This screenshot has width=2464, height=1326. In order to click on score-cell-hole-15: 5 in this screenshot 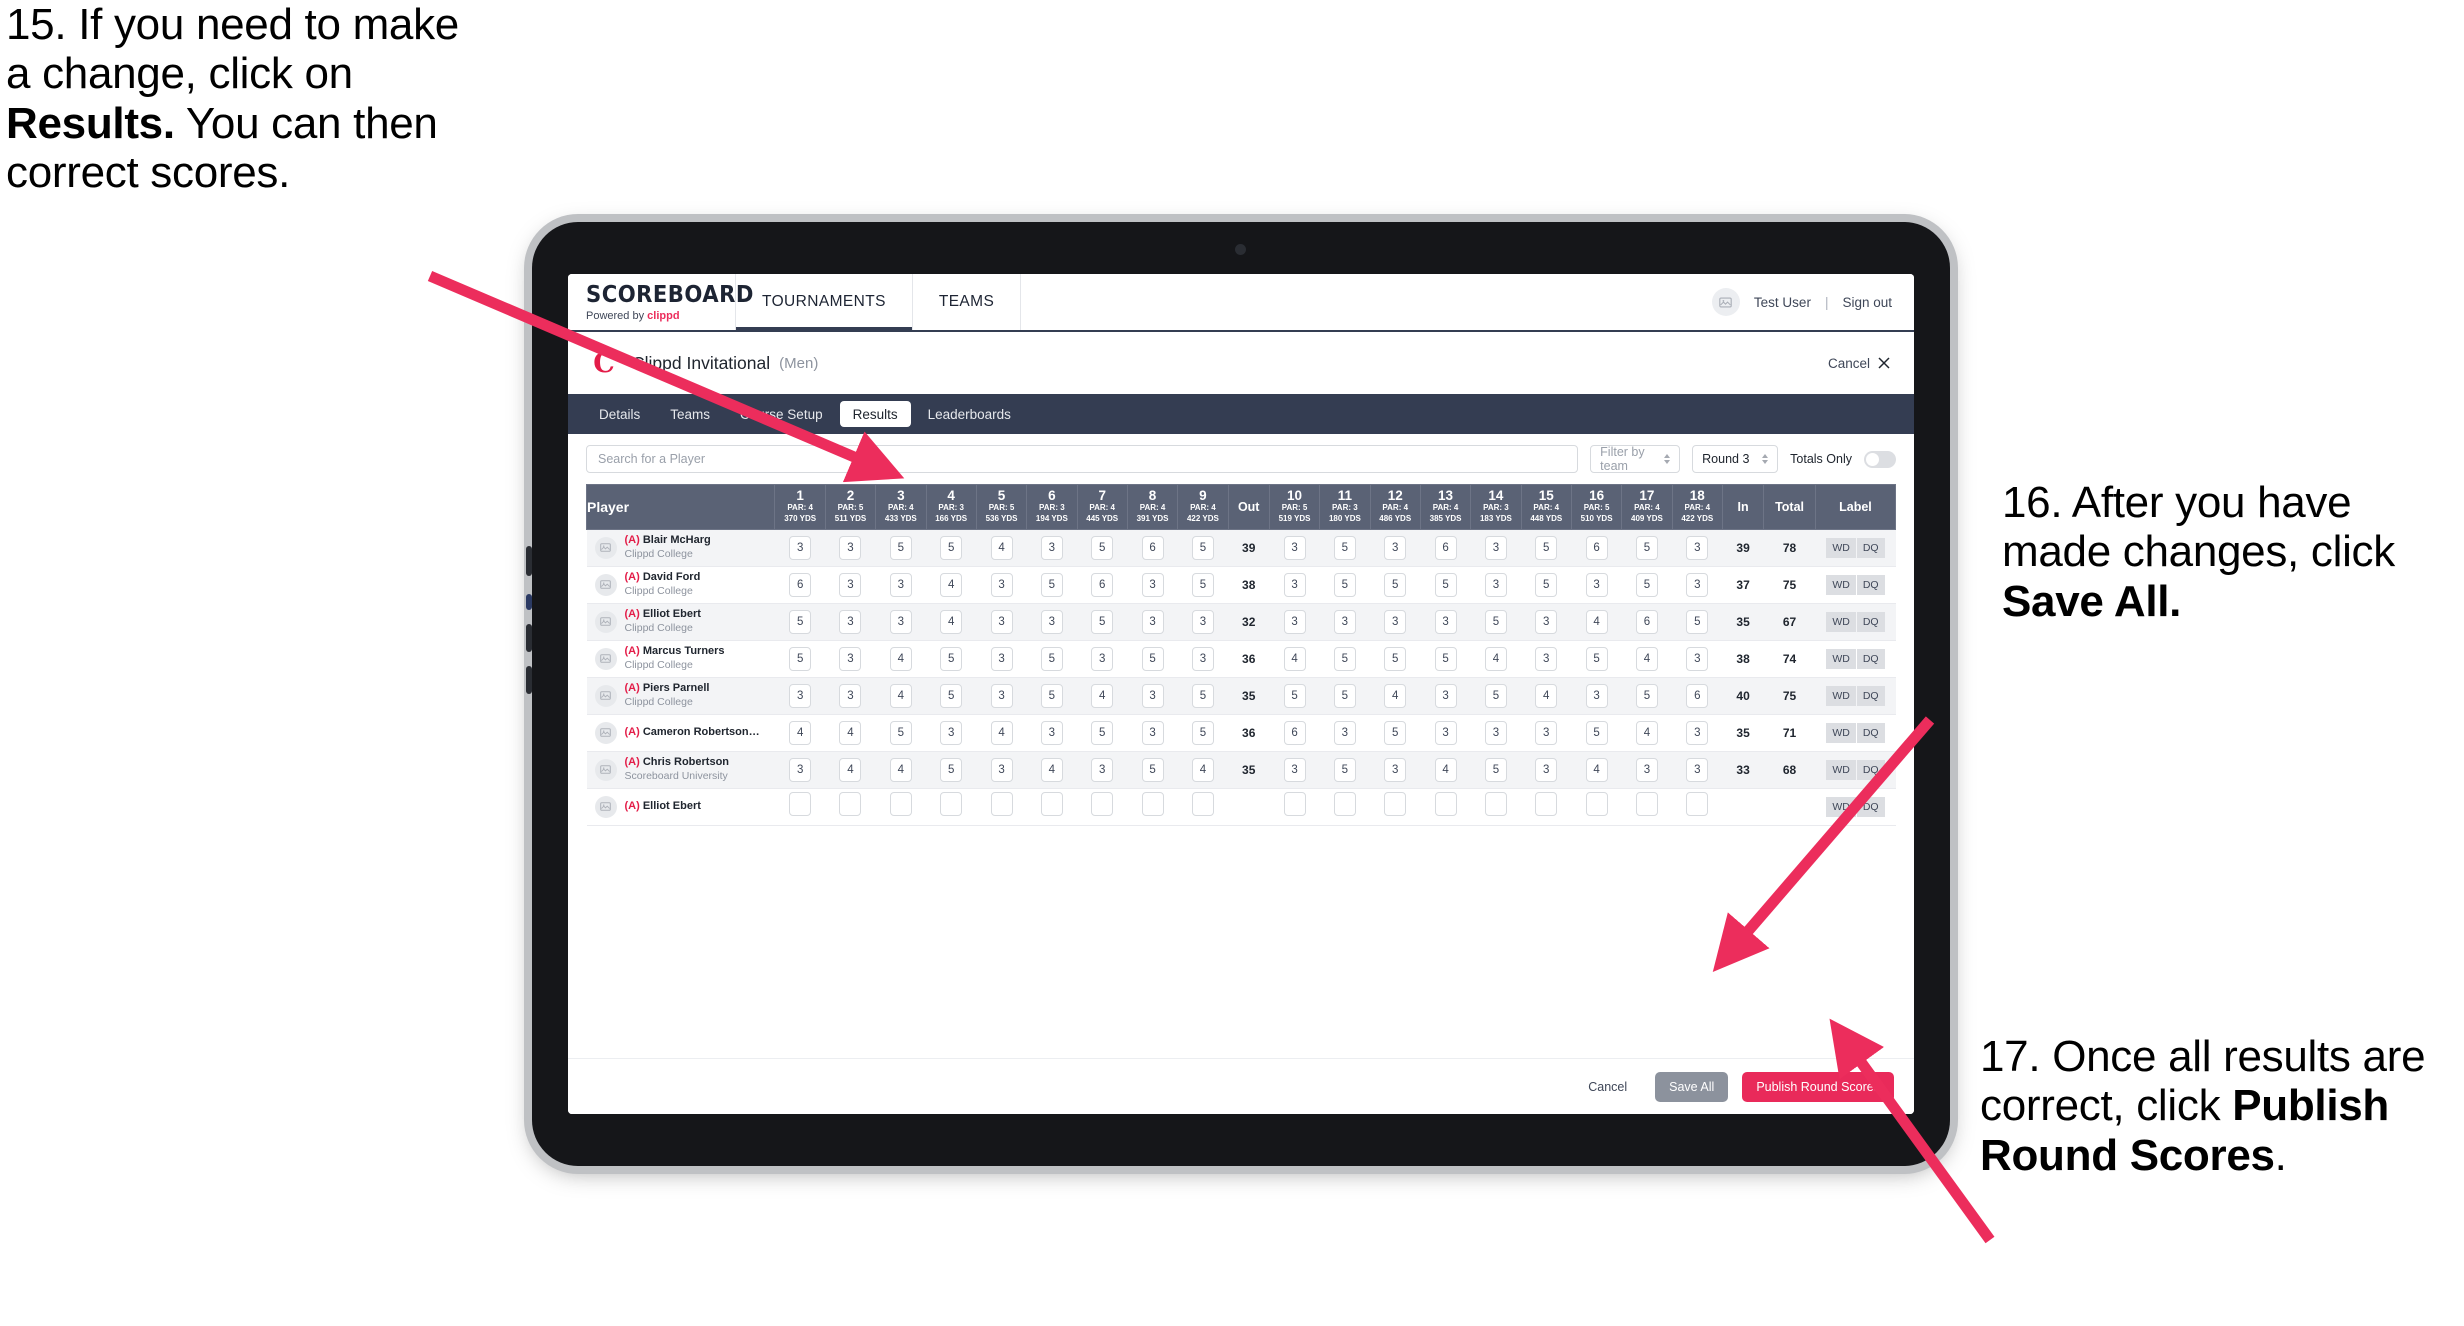, I will do `click(1546, 548)`.